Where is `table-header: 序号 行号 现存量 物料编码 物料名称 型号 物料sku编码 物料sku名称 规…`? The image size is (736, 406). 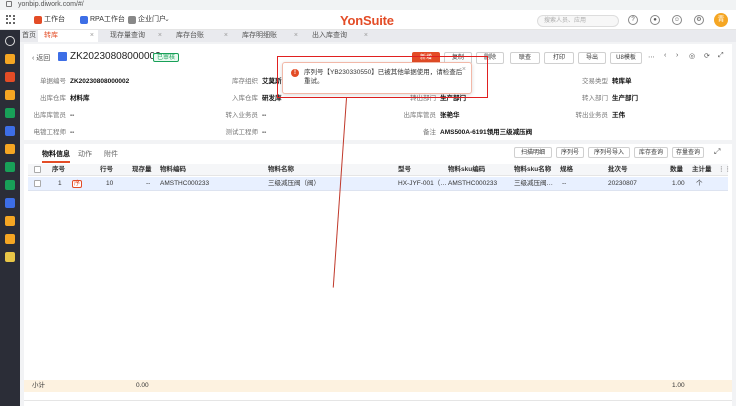
table-header: 序号 行号 现存量 物料编码 物料名称 型号 物料sku编码 物料sku名称 规… is located at coordinates (379, 170).